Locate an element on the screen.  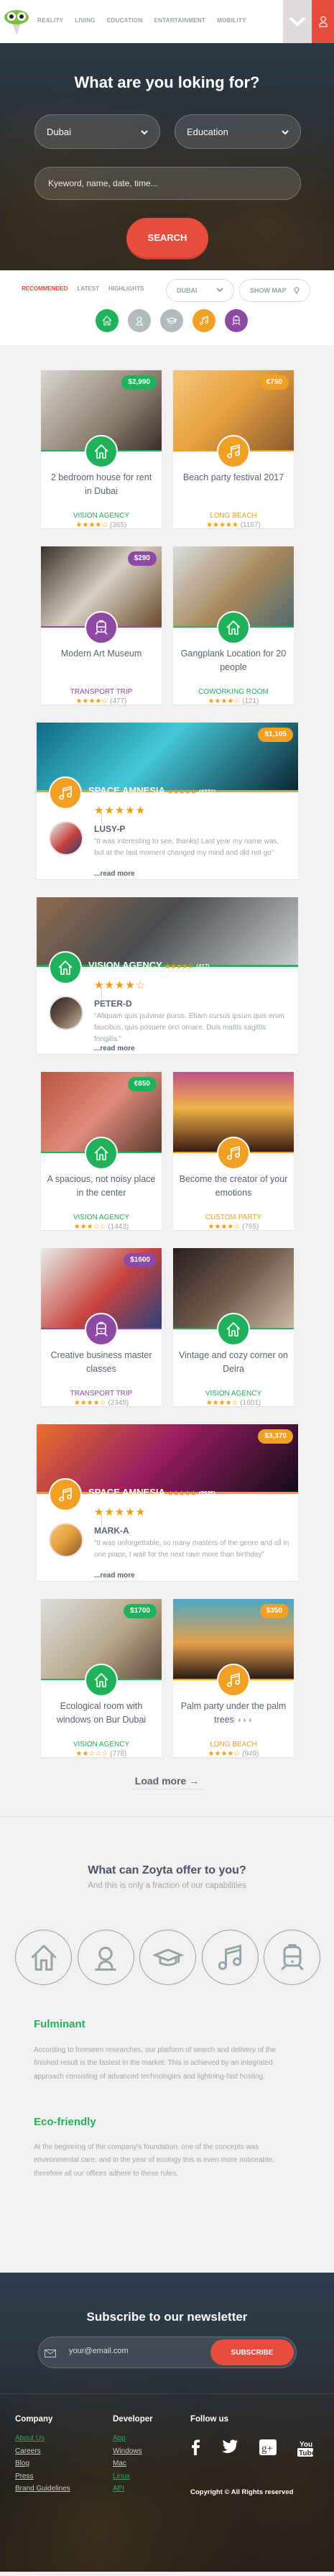
nav-reality: REALITY is located at coordinates (50, 20).